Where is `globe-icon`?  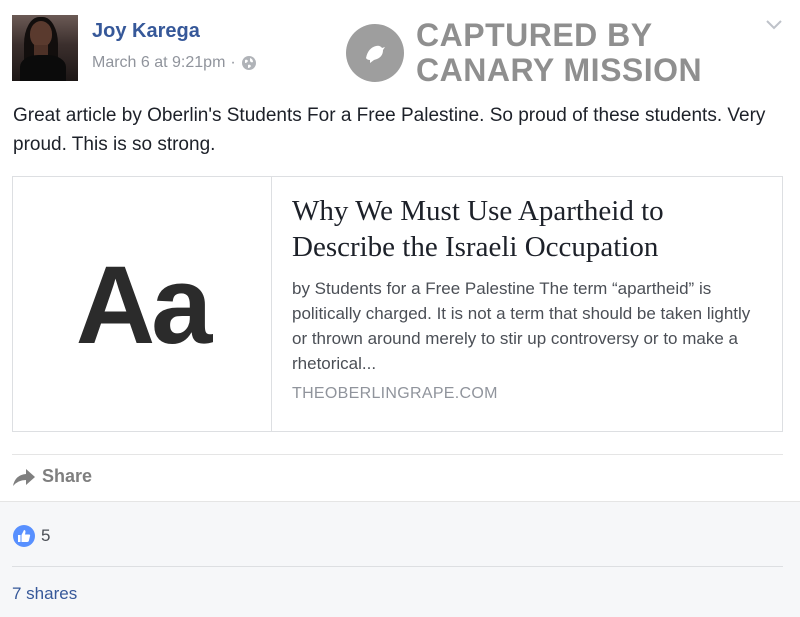 globe-icon is located at coordinates (249, 63).